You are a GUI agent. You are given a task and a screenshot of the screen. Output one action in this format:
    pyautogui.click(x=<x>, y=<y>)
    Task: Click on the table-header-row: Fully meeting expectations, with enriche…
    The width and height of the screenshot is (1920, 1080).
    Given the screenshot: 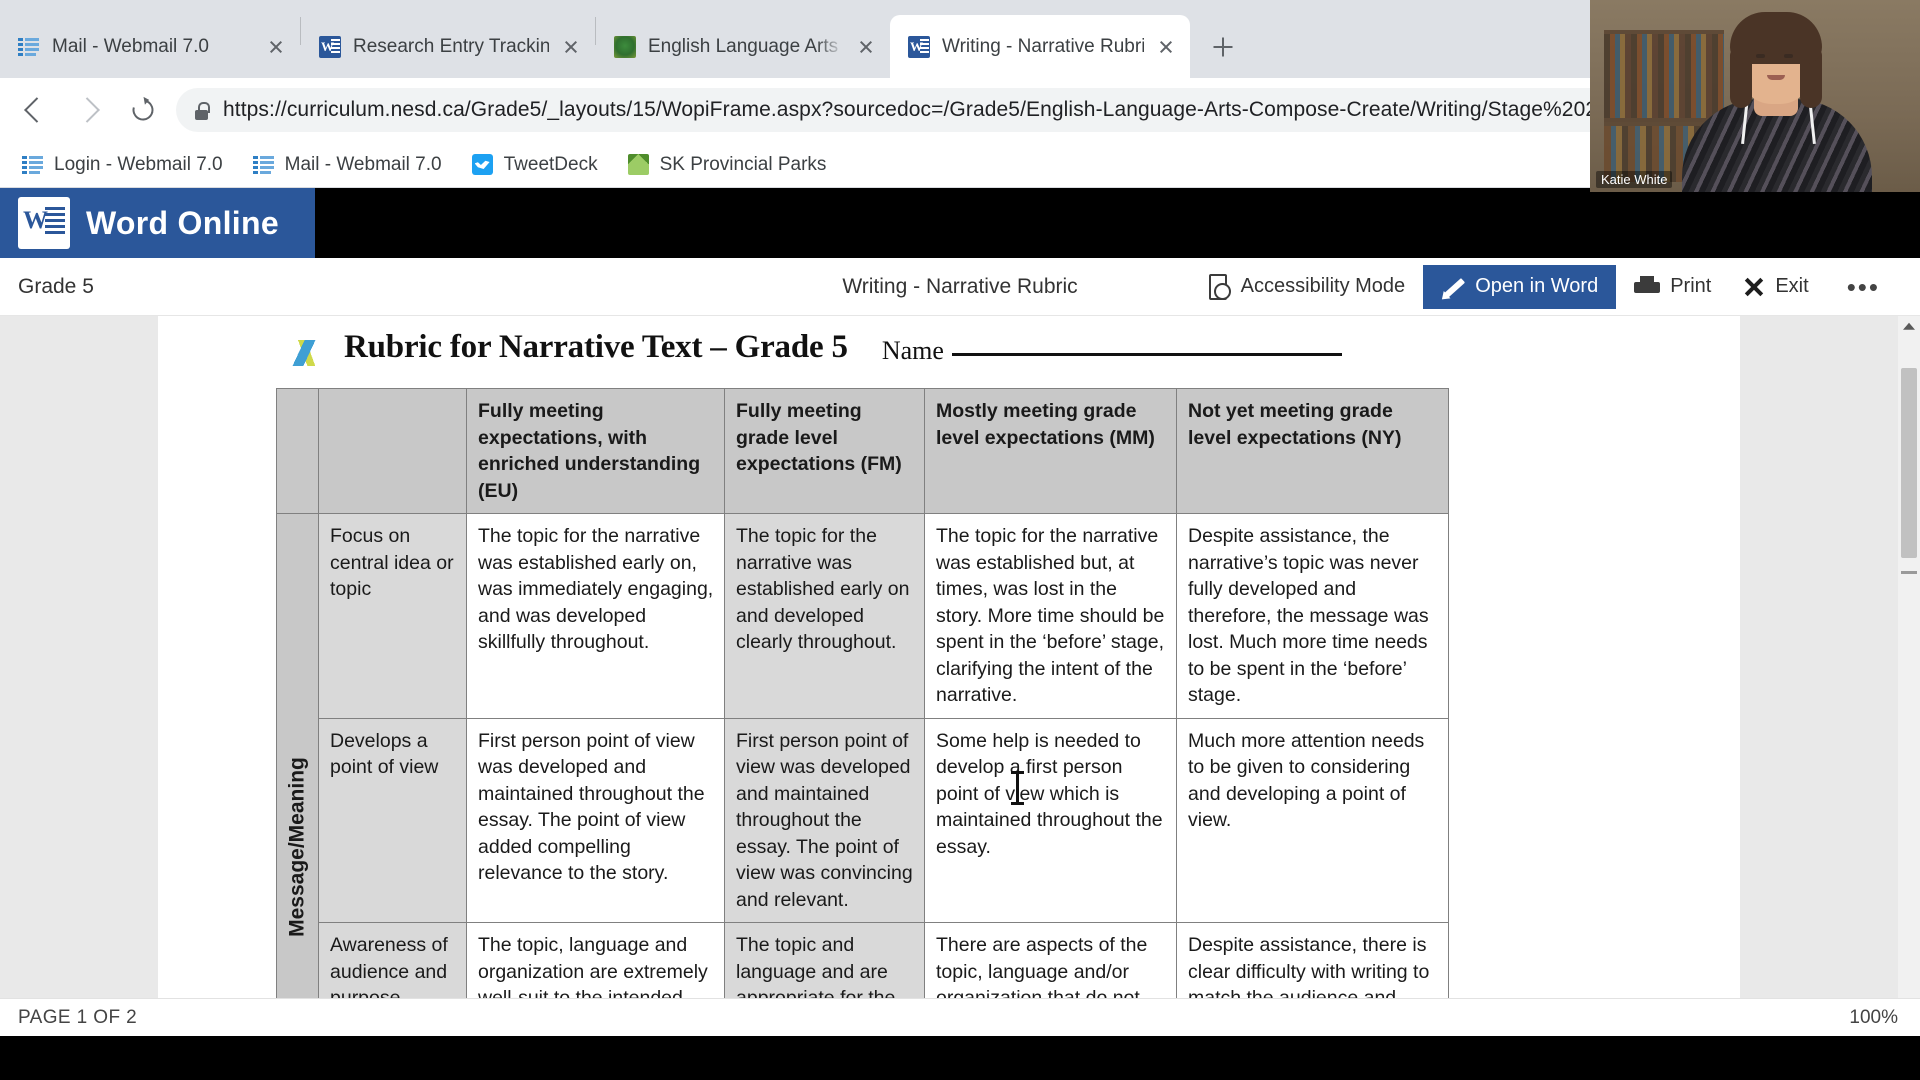 What is the action you would take?
    pyautogui.click(x=862, y=451)
    